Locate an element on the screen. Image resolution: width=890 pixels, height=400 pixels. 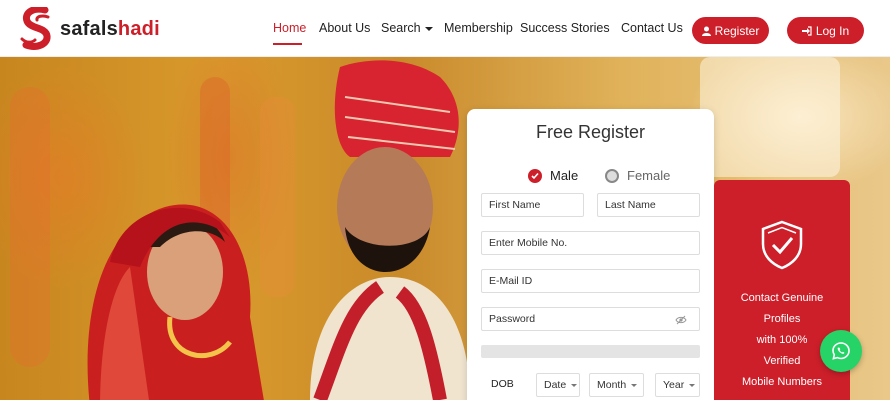
register-button: Register is located at coordinates (730, 30).